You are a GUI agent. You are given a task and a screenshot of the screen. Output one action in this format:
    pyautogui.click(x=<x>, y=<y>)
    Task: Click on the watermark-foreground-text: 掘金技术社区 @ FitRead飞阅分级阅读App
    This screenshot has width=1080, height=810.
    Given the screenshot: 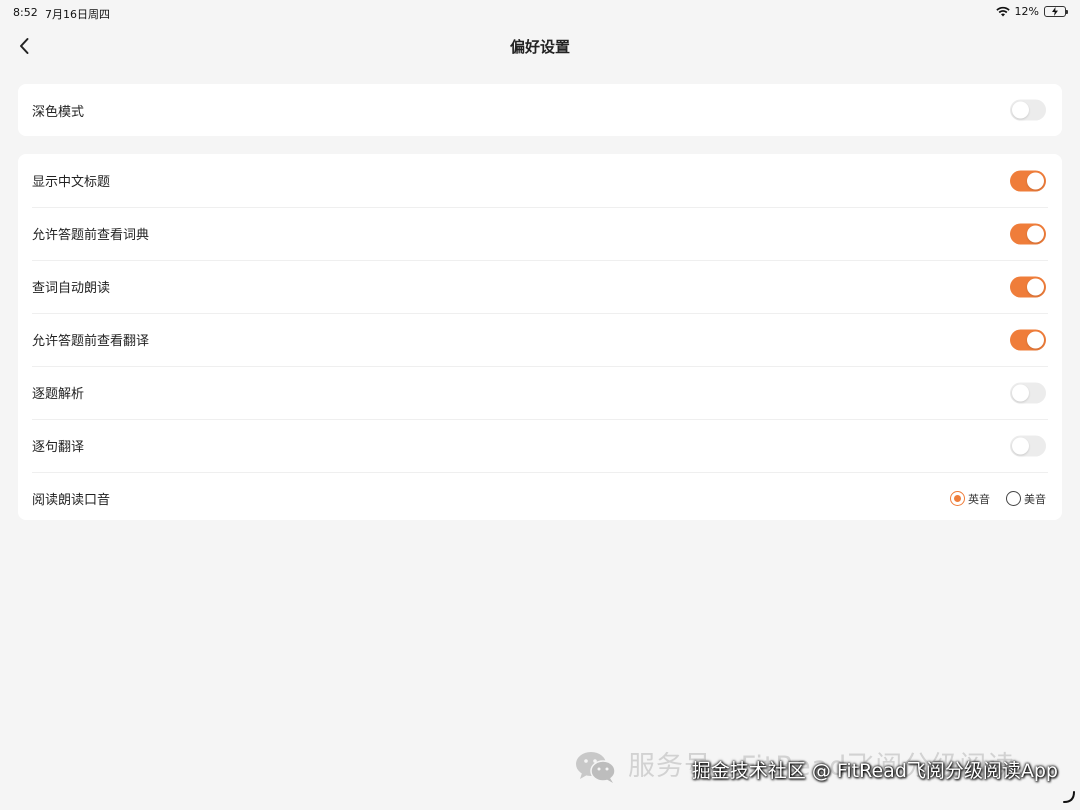 What is the action you would take?
    pyautogui.click(x=874, y=771)
    